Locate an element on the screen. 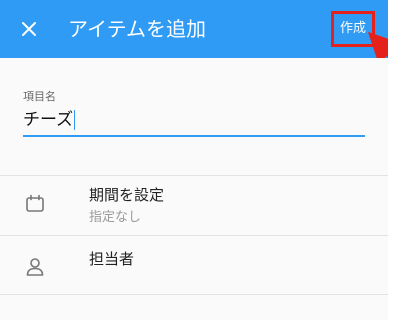  close-button is located at coordinates (29, 29).